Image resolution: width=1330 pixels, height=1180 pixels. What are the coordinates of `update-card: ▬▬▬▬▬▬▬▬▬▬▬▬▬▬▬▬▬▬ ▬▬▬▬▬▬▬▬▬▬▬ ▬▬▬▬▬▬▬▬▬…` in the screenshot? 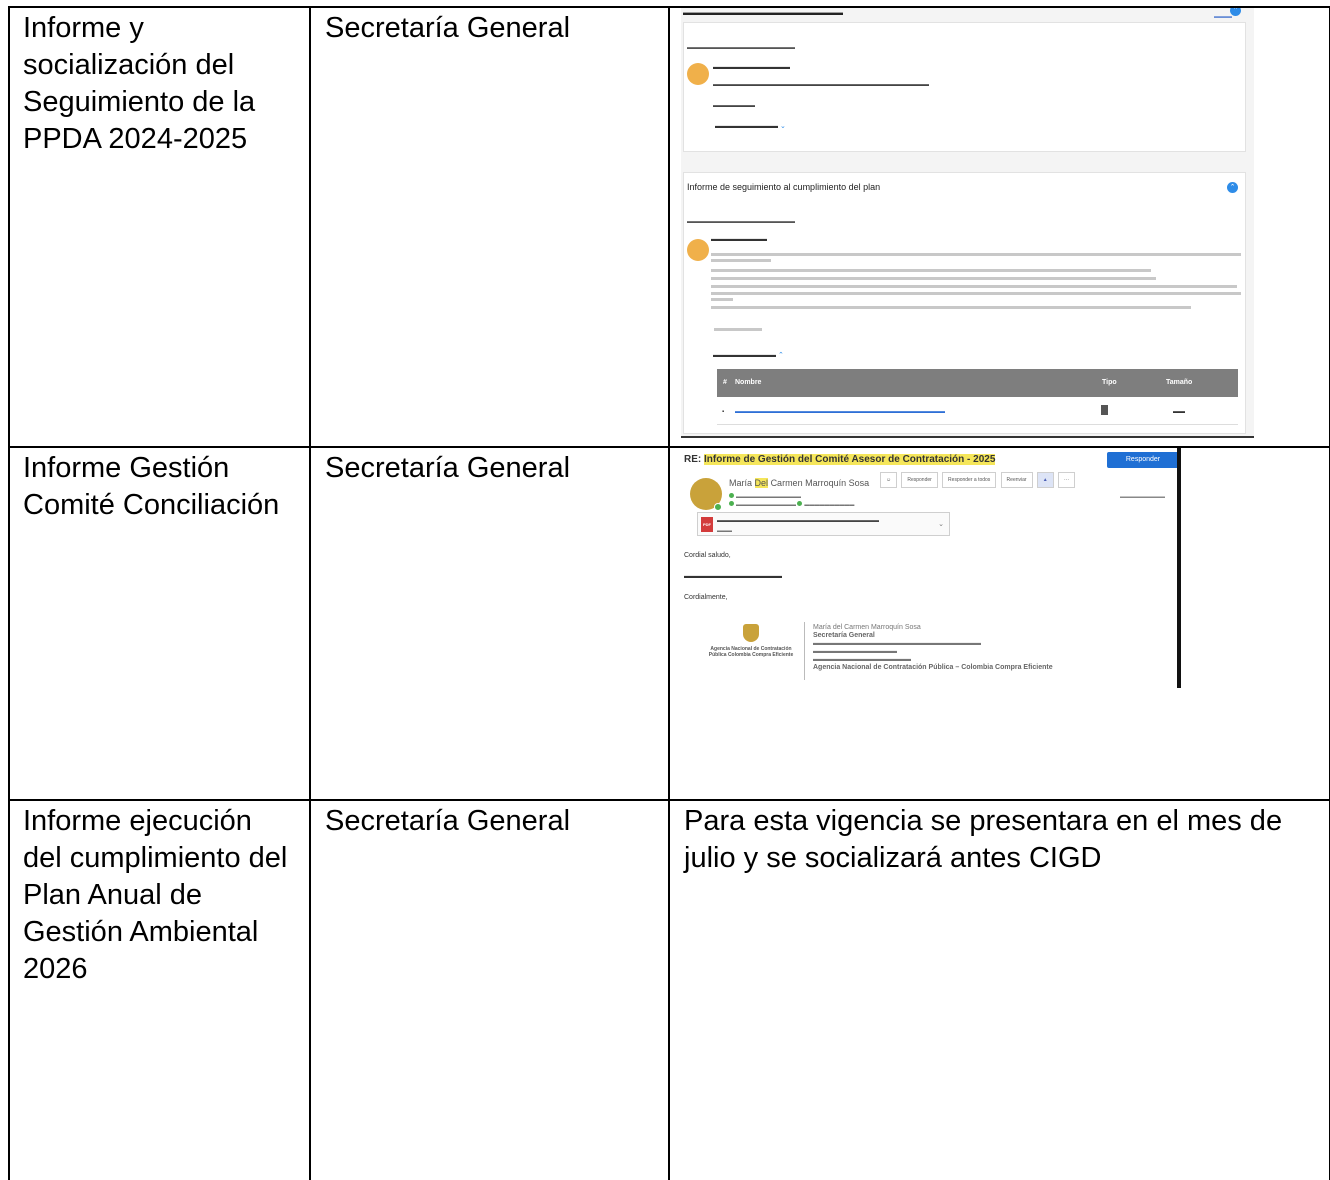 It's located at (964, 87).